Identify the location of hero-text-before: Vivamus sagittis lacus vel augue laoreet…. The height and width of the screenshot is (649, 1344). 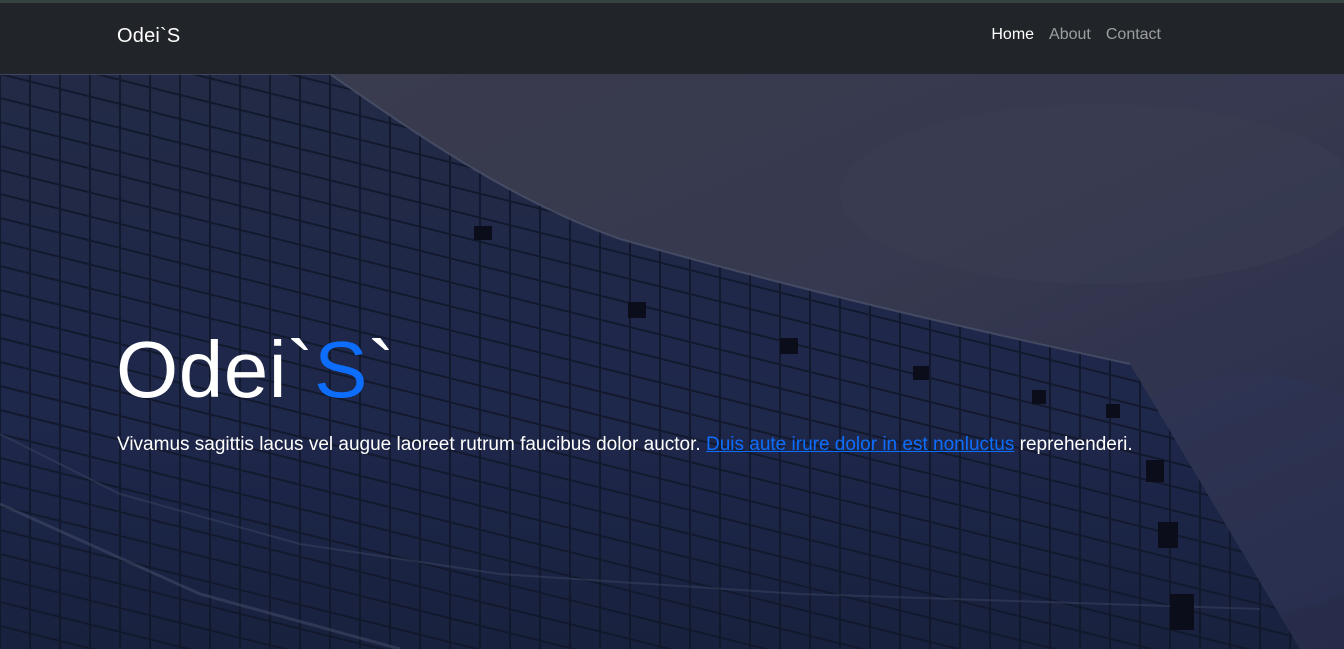
(411, 444).